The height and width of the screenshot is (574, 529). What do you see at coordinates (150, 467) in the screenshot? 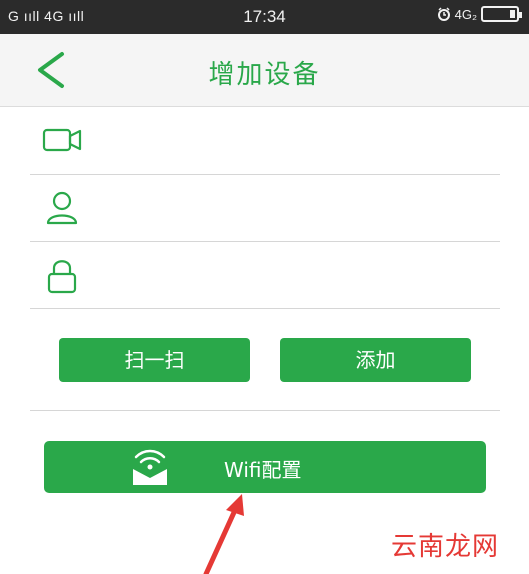
I see `wifi-envelope-icon` at bounding box center [150, 467].